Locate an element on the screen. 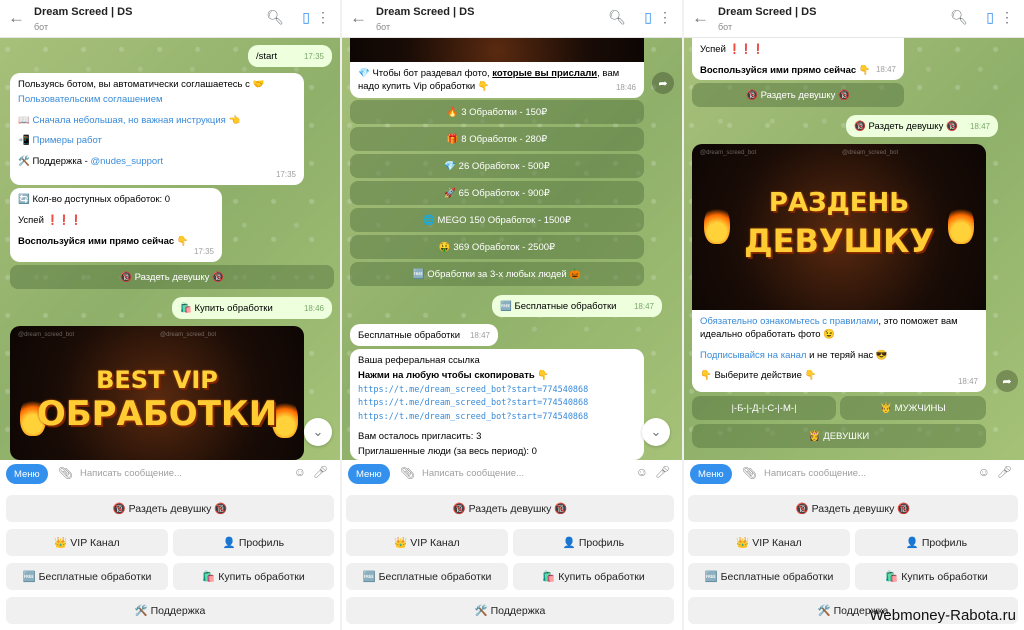 This screenshot has width=1024, height=630. choice-men-button: 🤴 МУЖЧИНЫ is located at coordinates (913, 408).